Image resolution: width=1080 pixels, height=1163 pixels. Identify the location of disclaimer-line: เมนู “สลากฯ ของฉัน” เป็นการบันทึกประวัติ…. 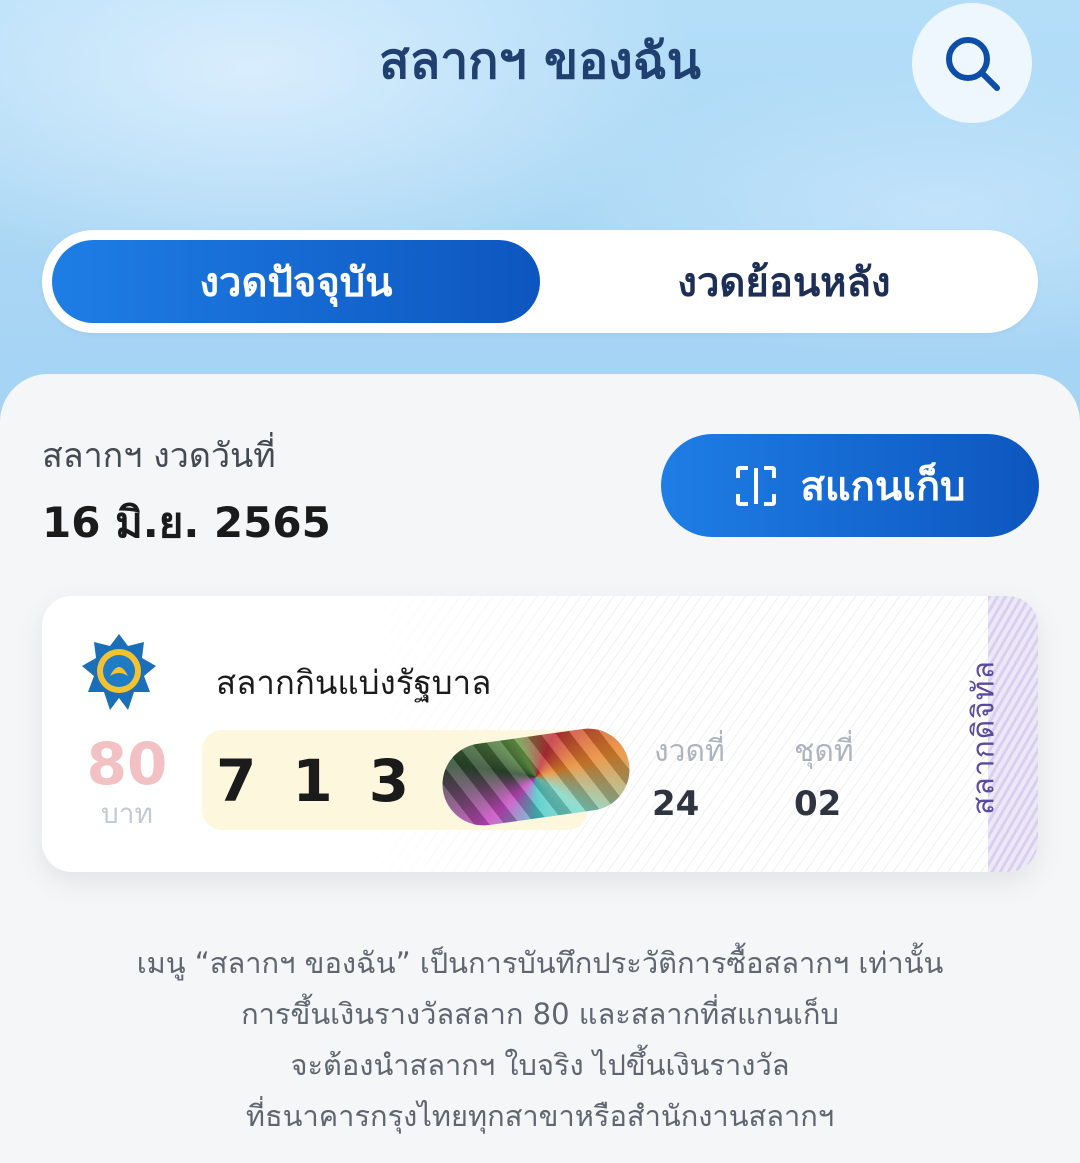
(540, 963).